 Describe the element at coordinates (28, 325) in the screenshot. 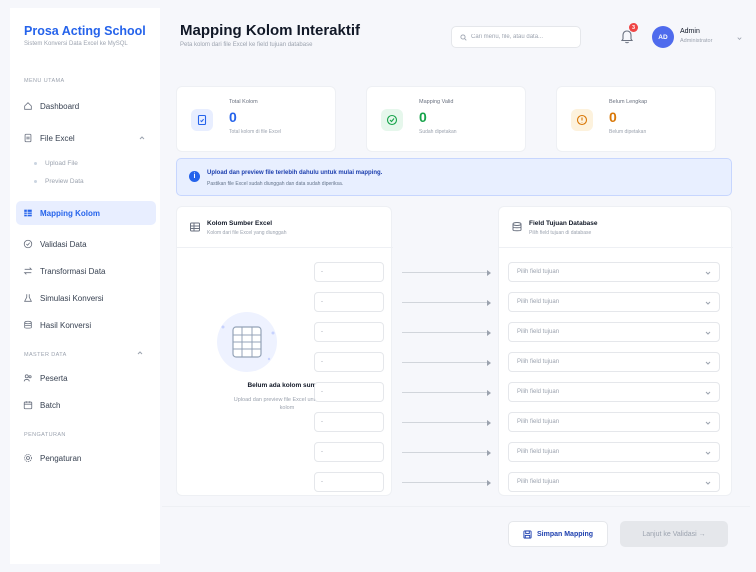

I see `database-icon` at that location.